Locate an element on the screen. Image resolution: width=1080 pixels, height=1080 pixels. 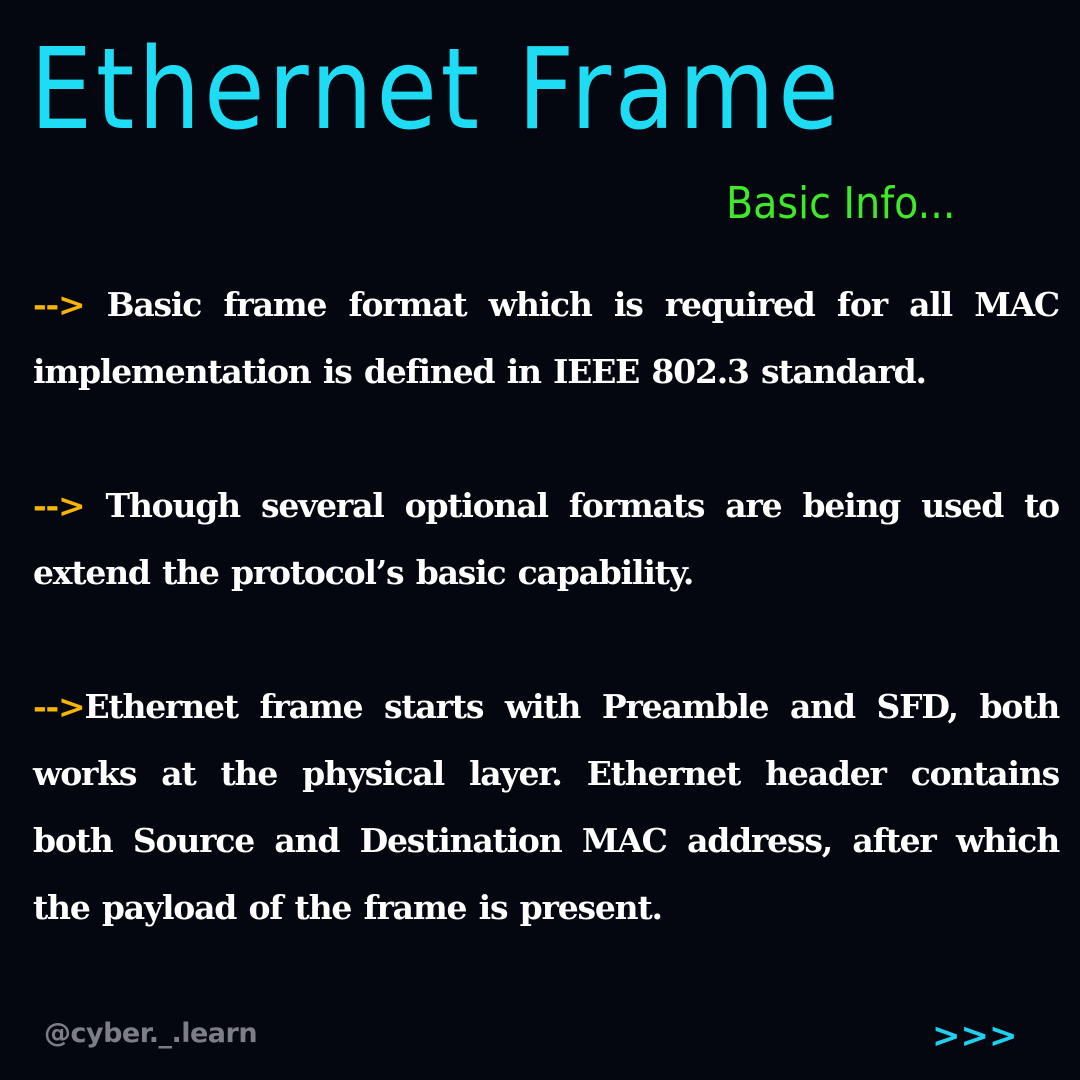
next-slide-arrow-icon: >>> is located at coordinates (974, 1036).